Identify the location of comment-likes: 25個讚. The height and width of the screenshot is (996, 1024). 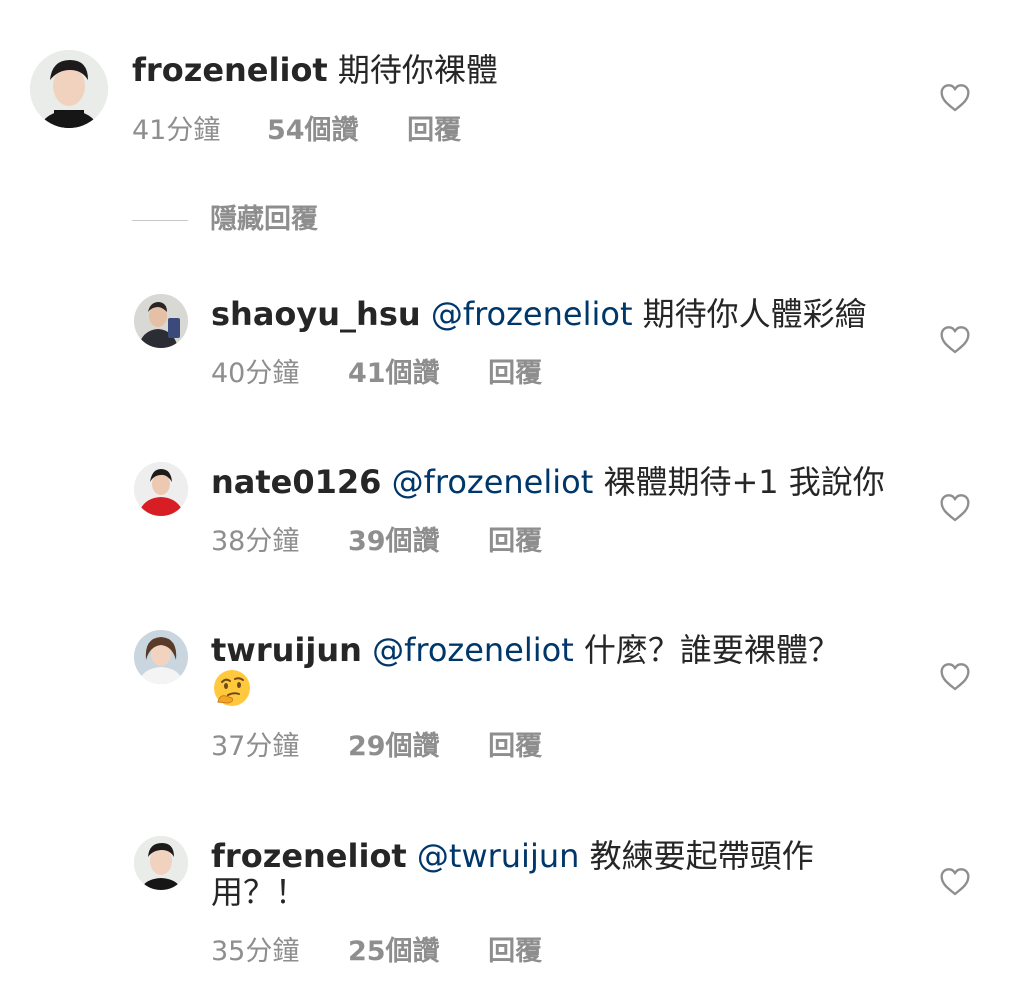
(394, 952).